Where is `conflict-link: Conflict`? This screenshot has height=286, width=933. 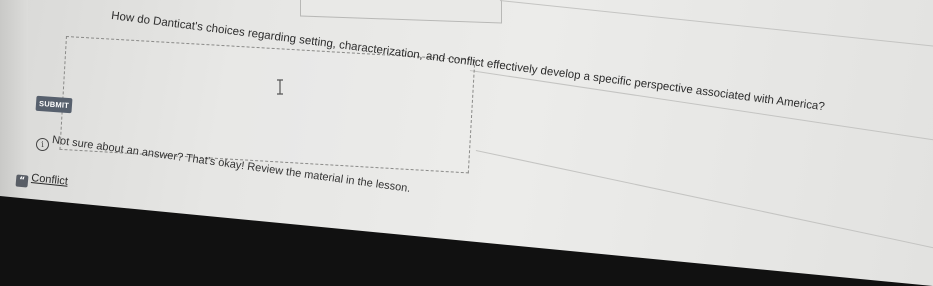
conflict-link: Conflict is located at coordinates (50, 180).